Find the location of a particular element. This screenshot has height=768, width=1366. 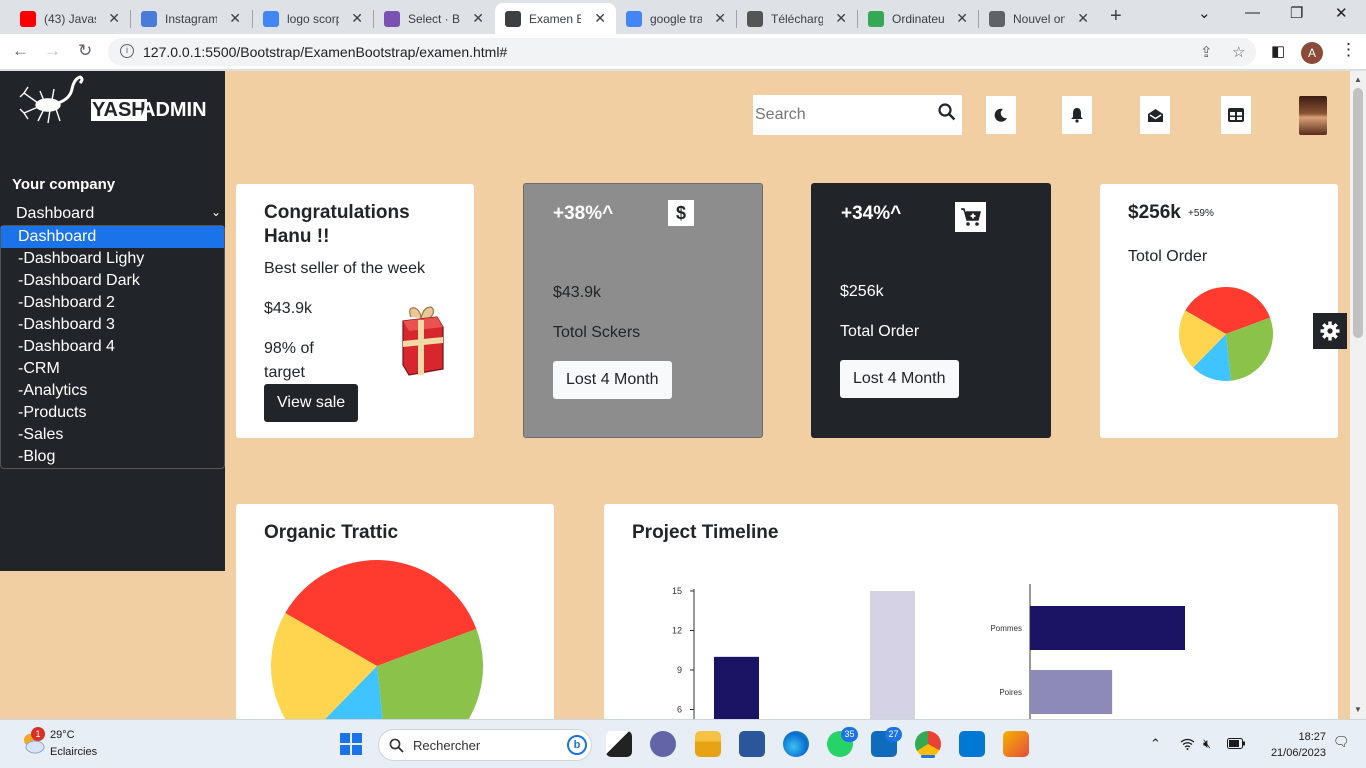

y-tick-label: 15 is located at coordinates (677, 591).